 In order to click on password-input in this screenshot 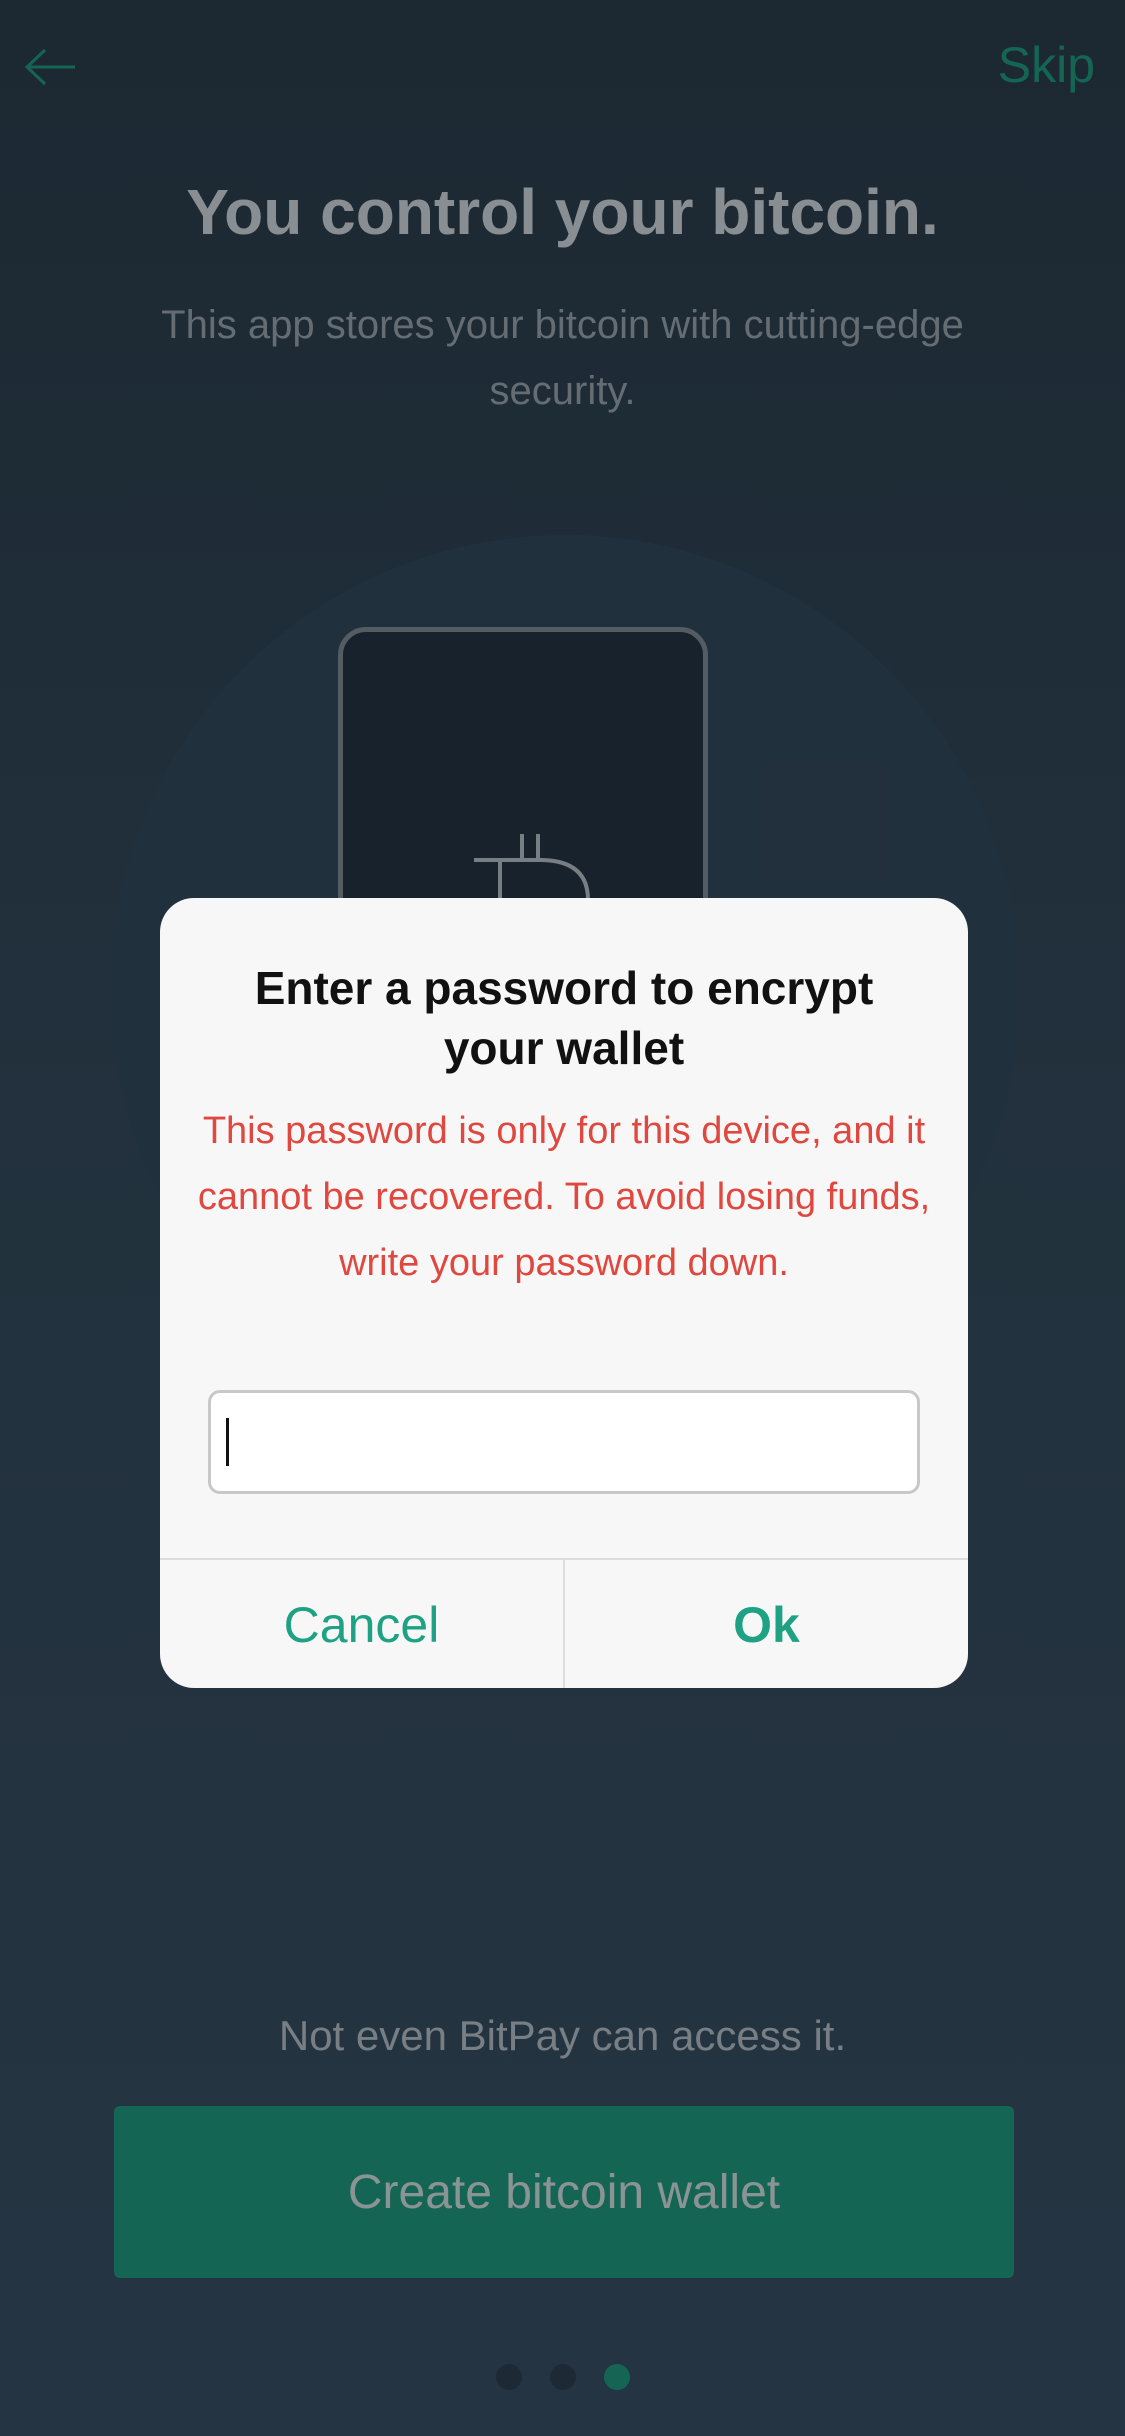, I will do `click(564, 1442)`.